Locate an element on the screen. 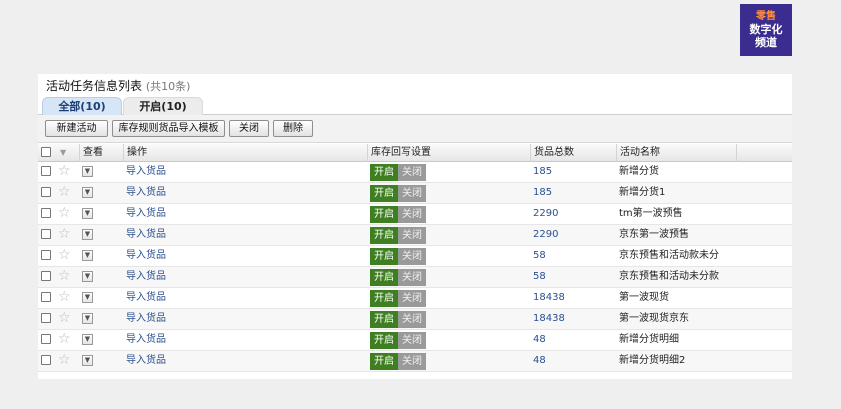 This screenshot has height=409, width=841. activity-name: 新增分货 is located at coordinates (639, 171).